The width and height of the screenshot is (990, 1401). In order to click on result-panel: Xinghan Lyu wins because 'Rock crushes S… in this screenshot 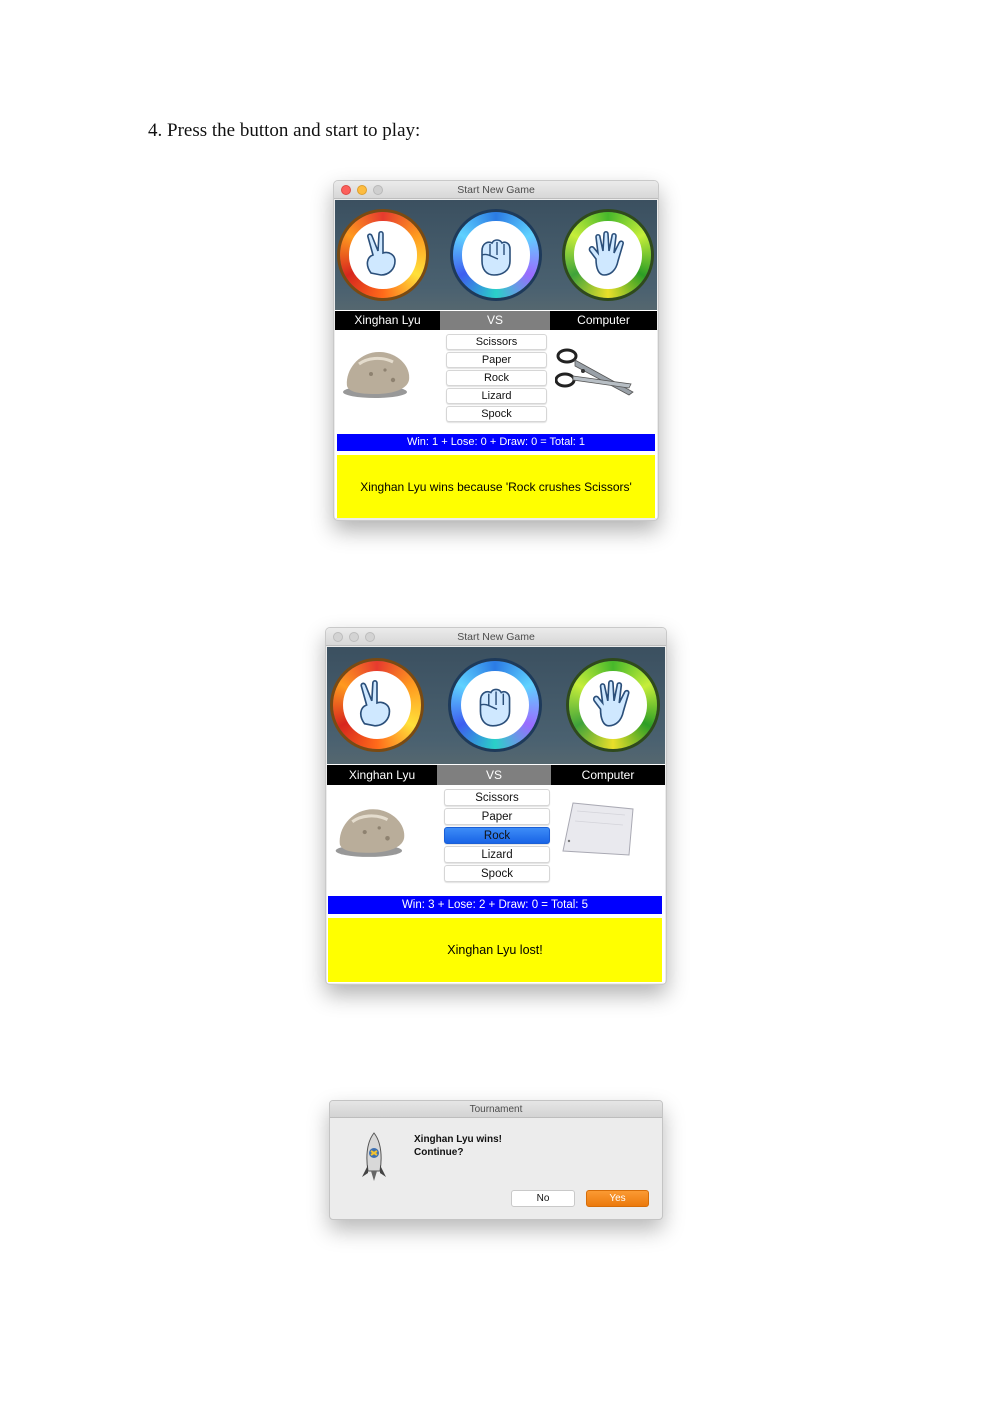, I will do `click(496, 486)`.